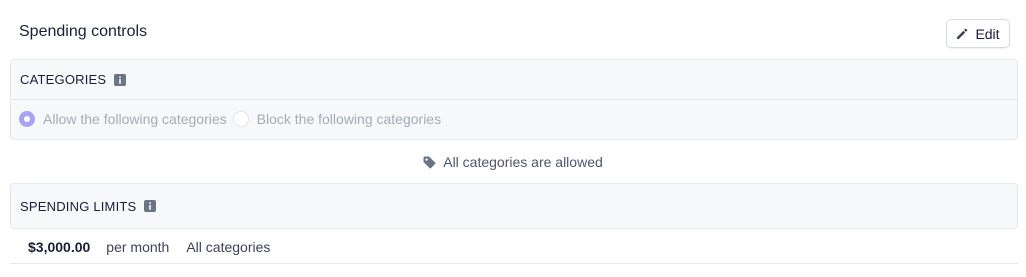 The image size is (1026, 277). Describe the element at coordinates (240, 119) in the screenshot. I see `radio-block` at that location.